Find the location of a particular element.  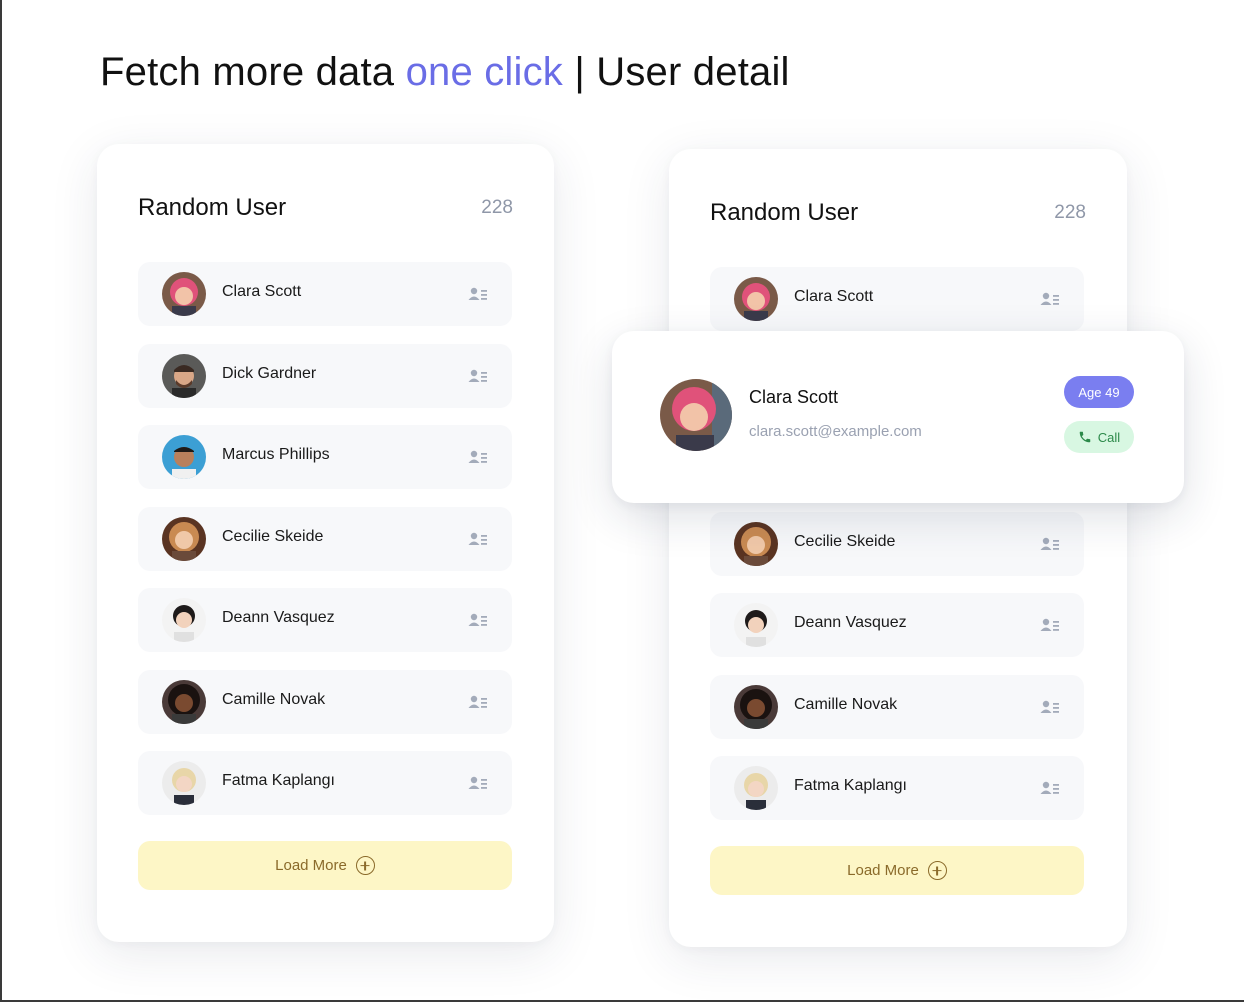

headline-part-1: Fetch more data is located at coordinates (253, 72).